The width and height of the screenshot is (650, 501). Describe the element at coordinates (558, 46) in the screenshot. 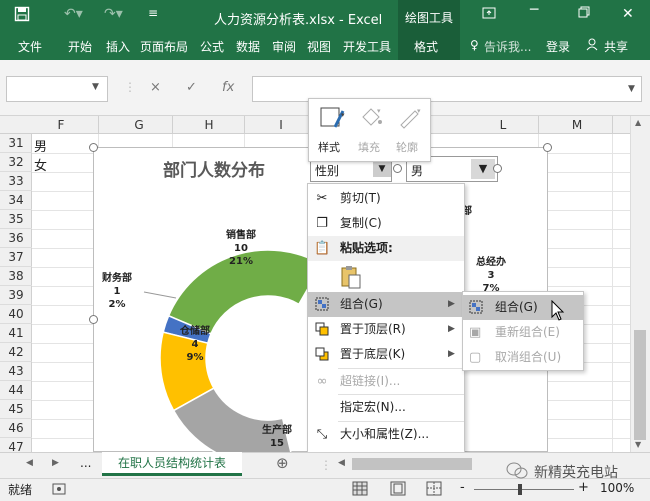

I see `login-link: 登录` at that location.